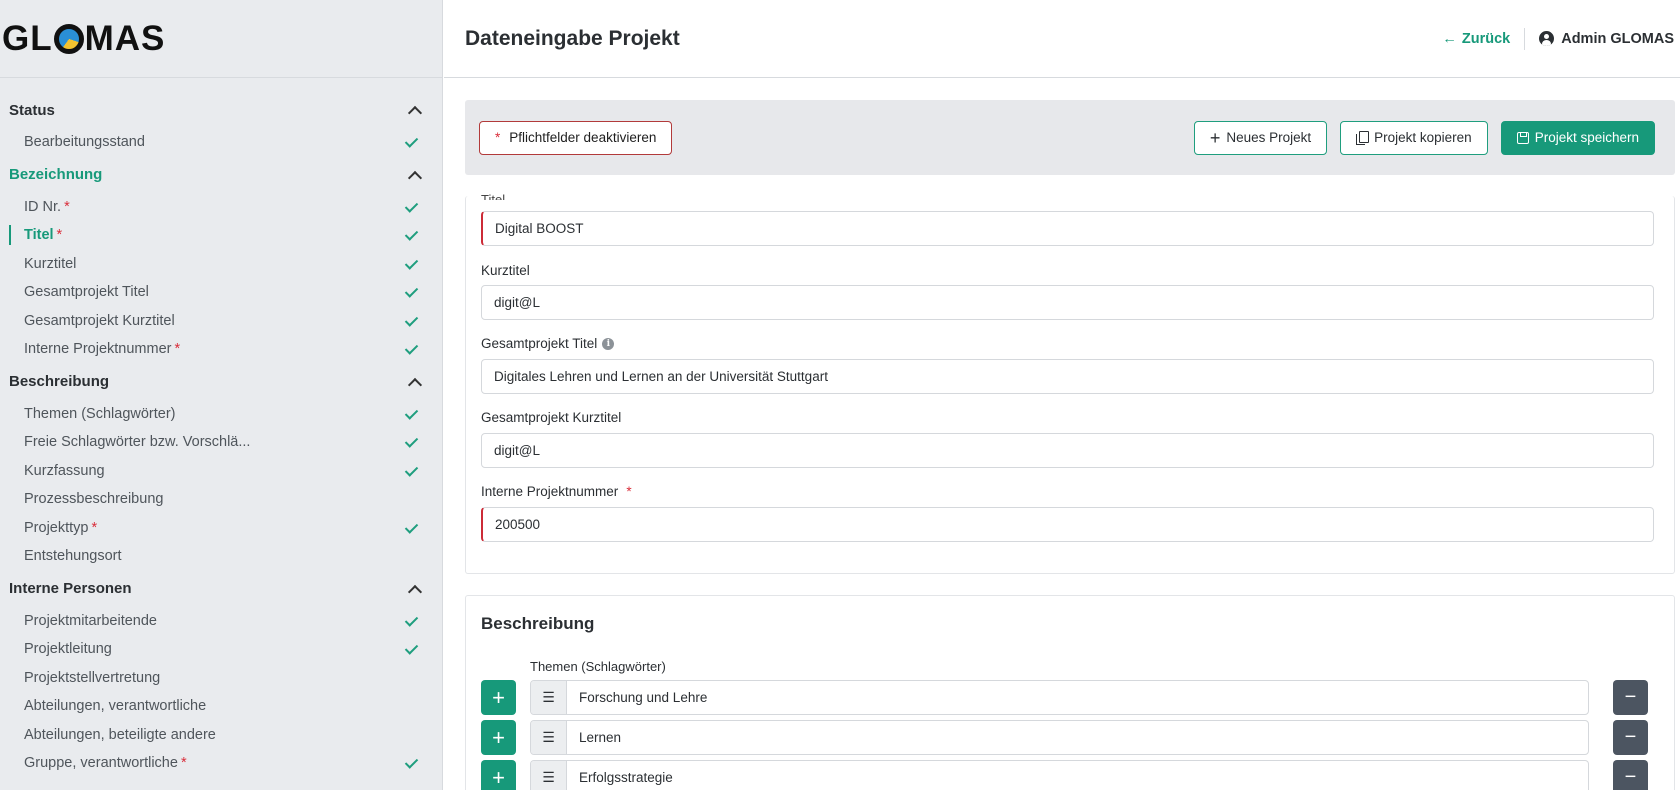  Describe the element at coordinates (221, 706) in the screenshot. I see `sidebar-item: Abteilungen, verantwortliche` at that location.